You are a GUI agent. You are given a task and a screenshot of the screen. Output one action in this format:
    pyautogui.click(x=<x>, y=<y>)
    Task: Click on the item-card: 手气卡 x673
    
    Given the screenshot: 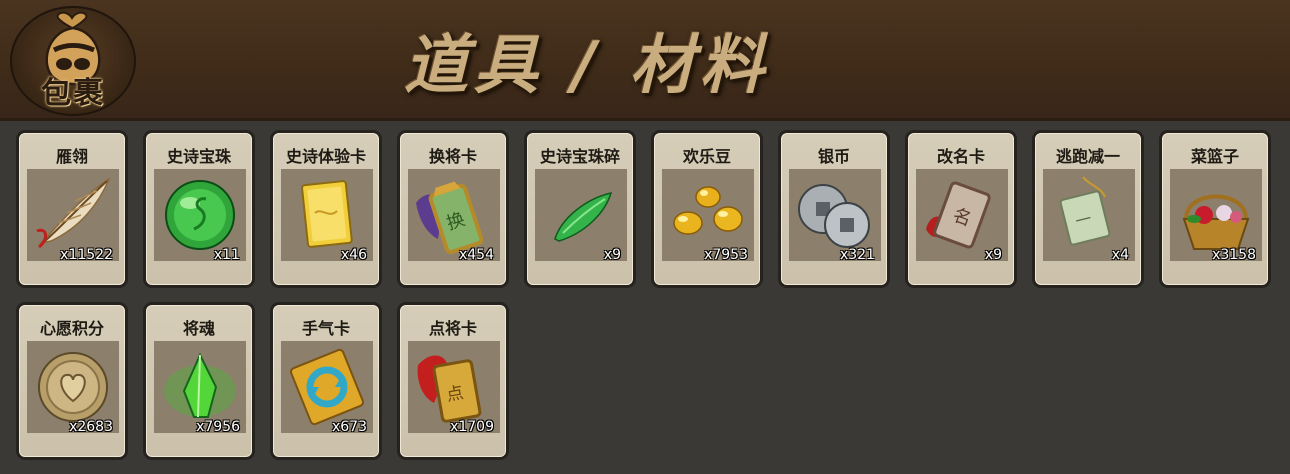 What is the action you would take?
    pyautogui.click(x=326, y=381)
    